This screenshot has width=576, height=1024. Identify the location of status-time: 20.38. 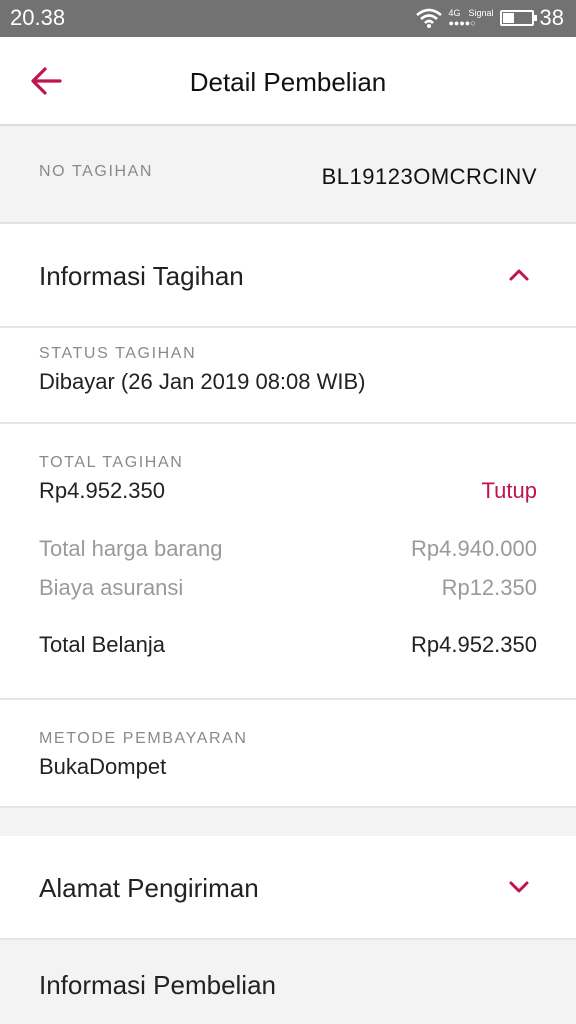
(38, 17).